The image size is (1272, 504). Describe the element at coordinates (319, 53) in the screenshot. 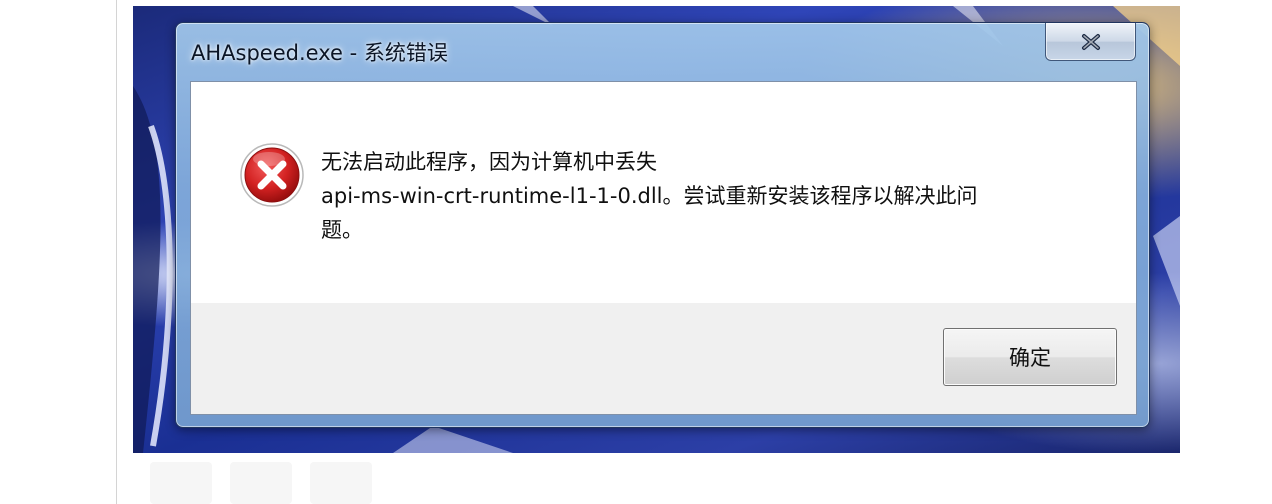

I see `dialog-title: AHAspeed.exe - 系统错误` at that location.